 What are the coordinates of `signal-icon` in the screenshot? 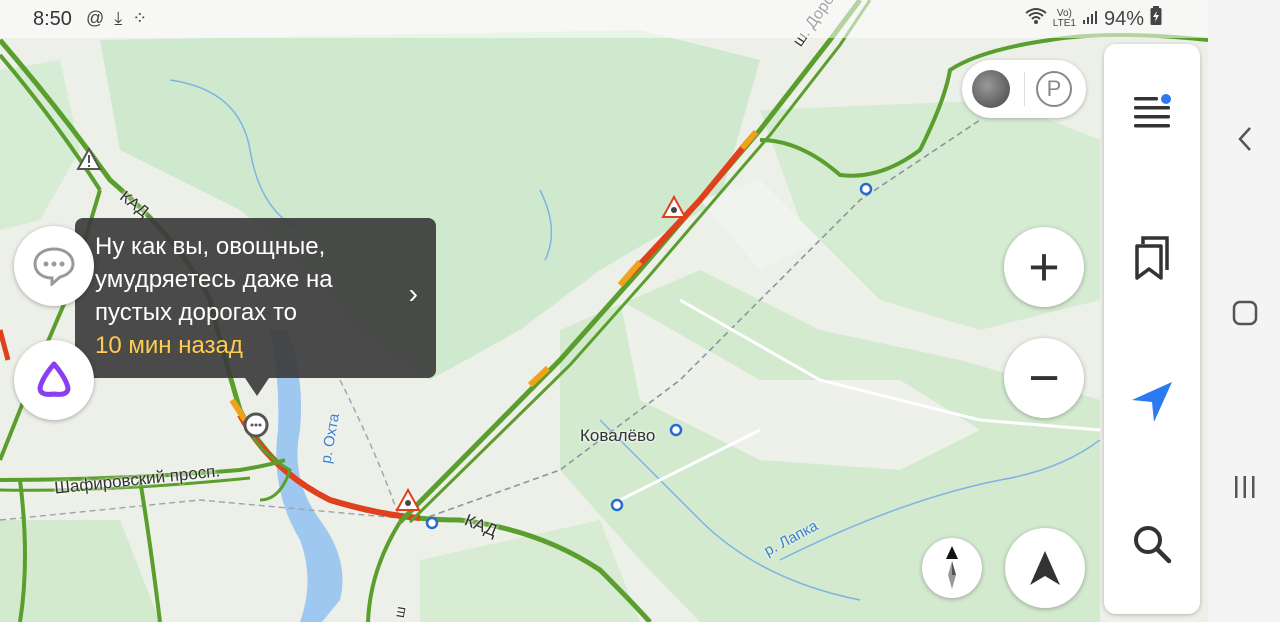 It's located at (1090, 19).